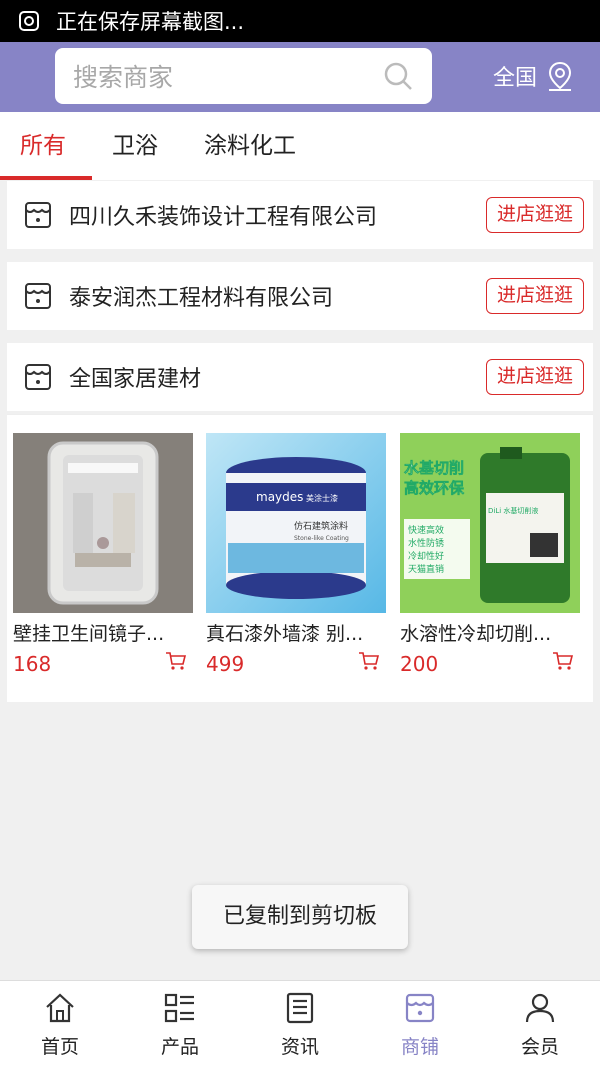  What do you see at coordinates (515, 78) in the screenshot?
I see `region-label: 全国` at bounding box center [515, 78].